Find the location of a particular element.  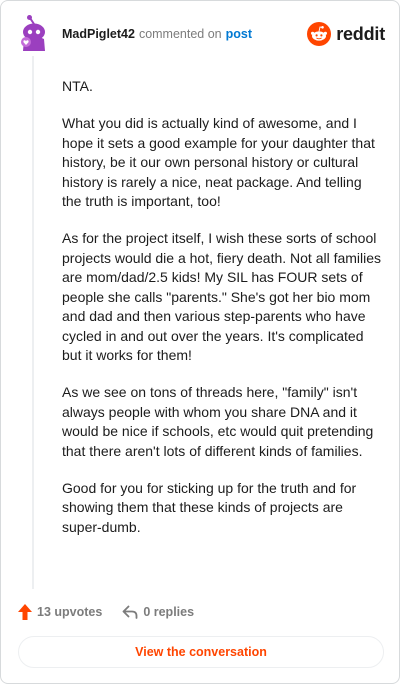

comment-actions: 13 upvotes 0 replies is located at coordinates (106, 612).